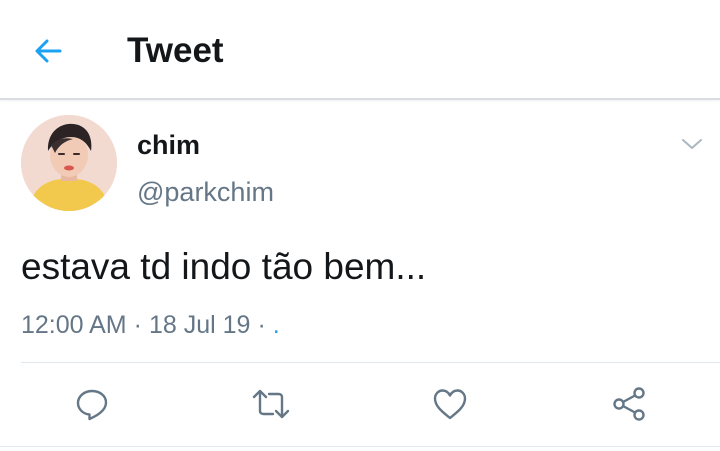 The height and width of the screenshot is (451, 720). I want to click on display-name: chim, so click(168, 145).